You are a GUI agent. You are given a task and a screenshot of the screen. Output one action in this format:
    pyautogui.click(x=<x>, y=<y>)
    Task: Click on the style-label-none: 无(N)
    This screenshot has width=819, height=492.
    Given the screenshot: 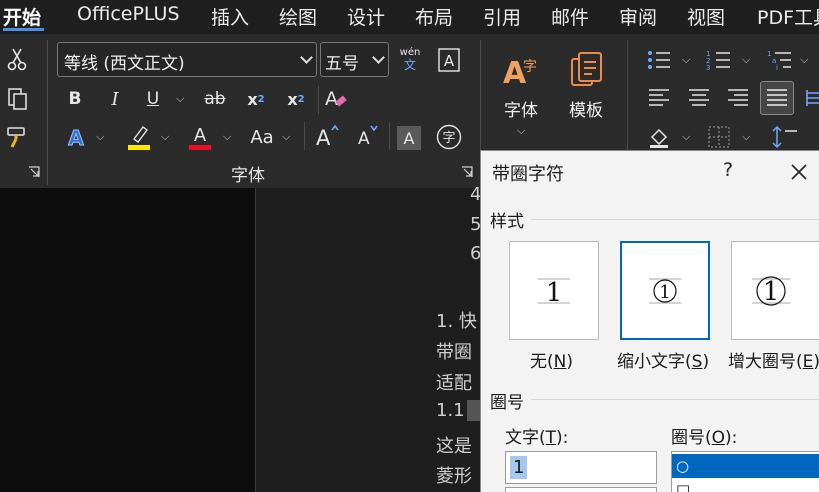 What is the action you would take?
    pyautogui.click(x=551, y=359)
    